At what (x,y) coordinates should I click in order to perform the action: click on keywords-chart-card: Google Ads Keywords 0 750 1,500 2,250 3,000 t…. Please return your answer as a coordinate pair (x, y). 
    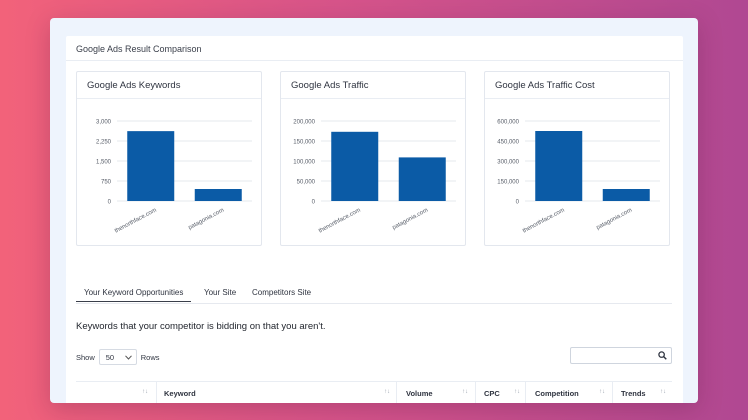
    Looking at the image, I should click on (169, 158).